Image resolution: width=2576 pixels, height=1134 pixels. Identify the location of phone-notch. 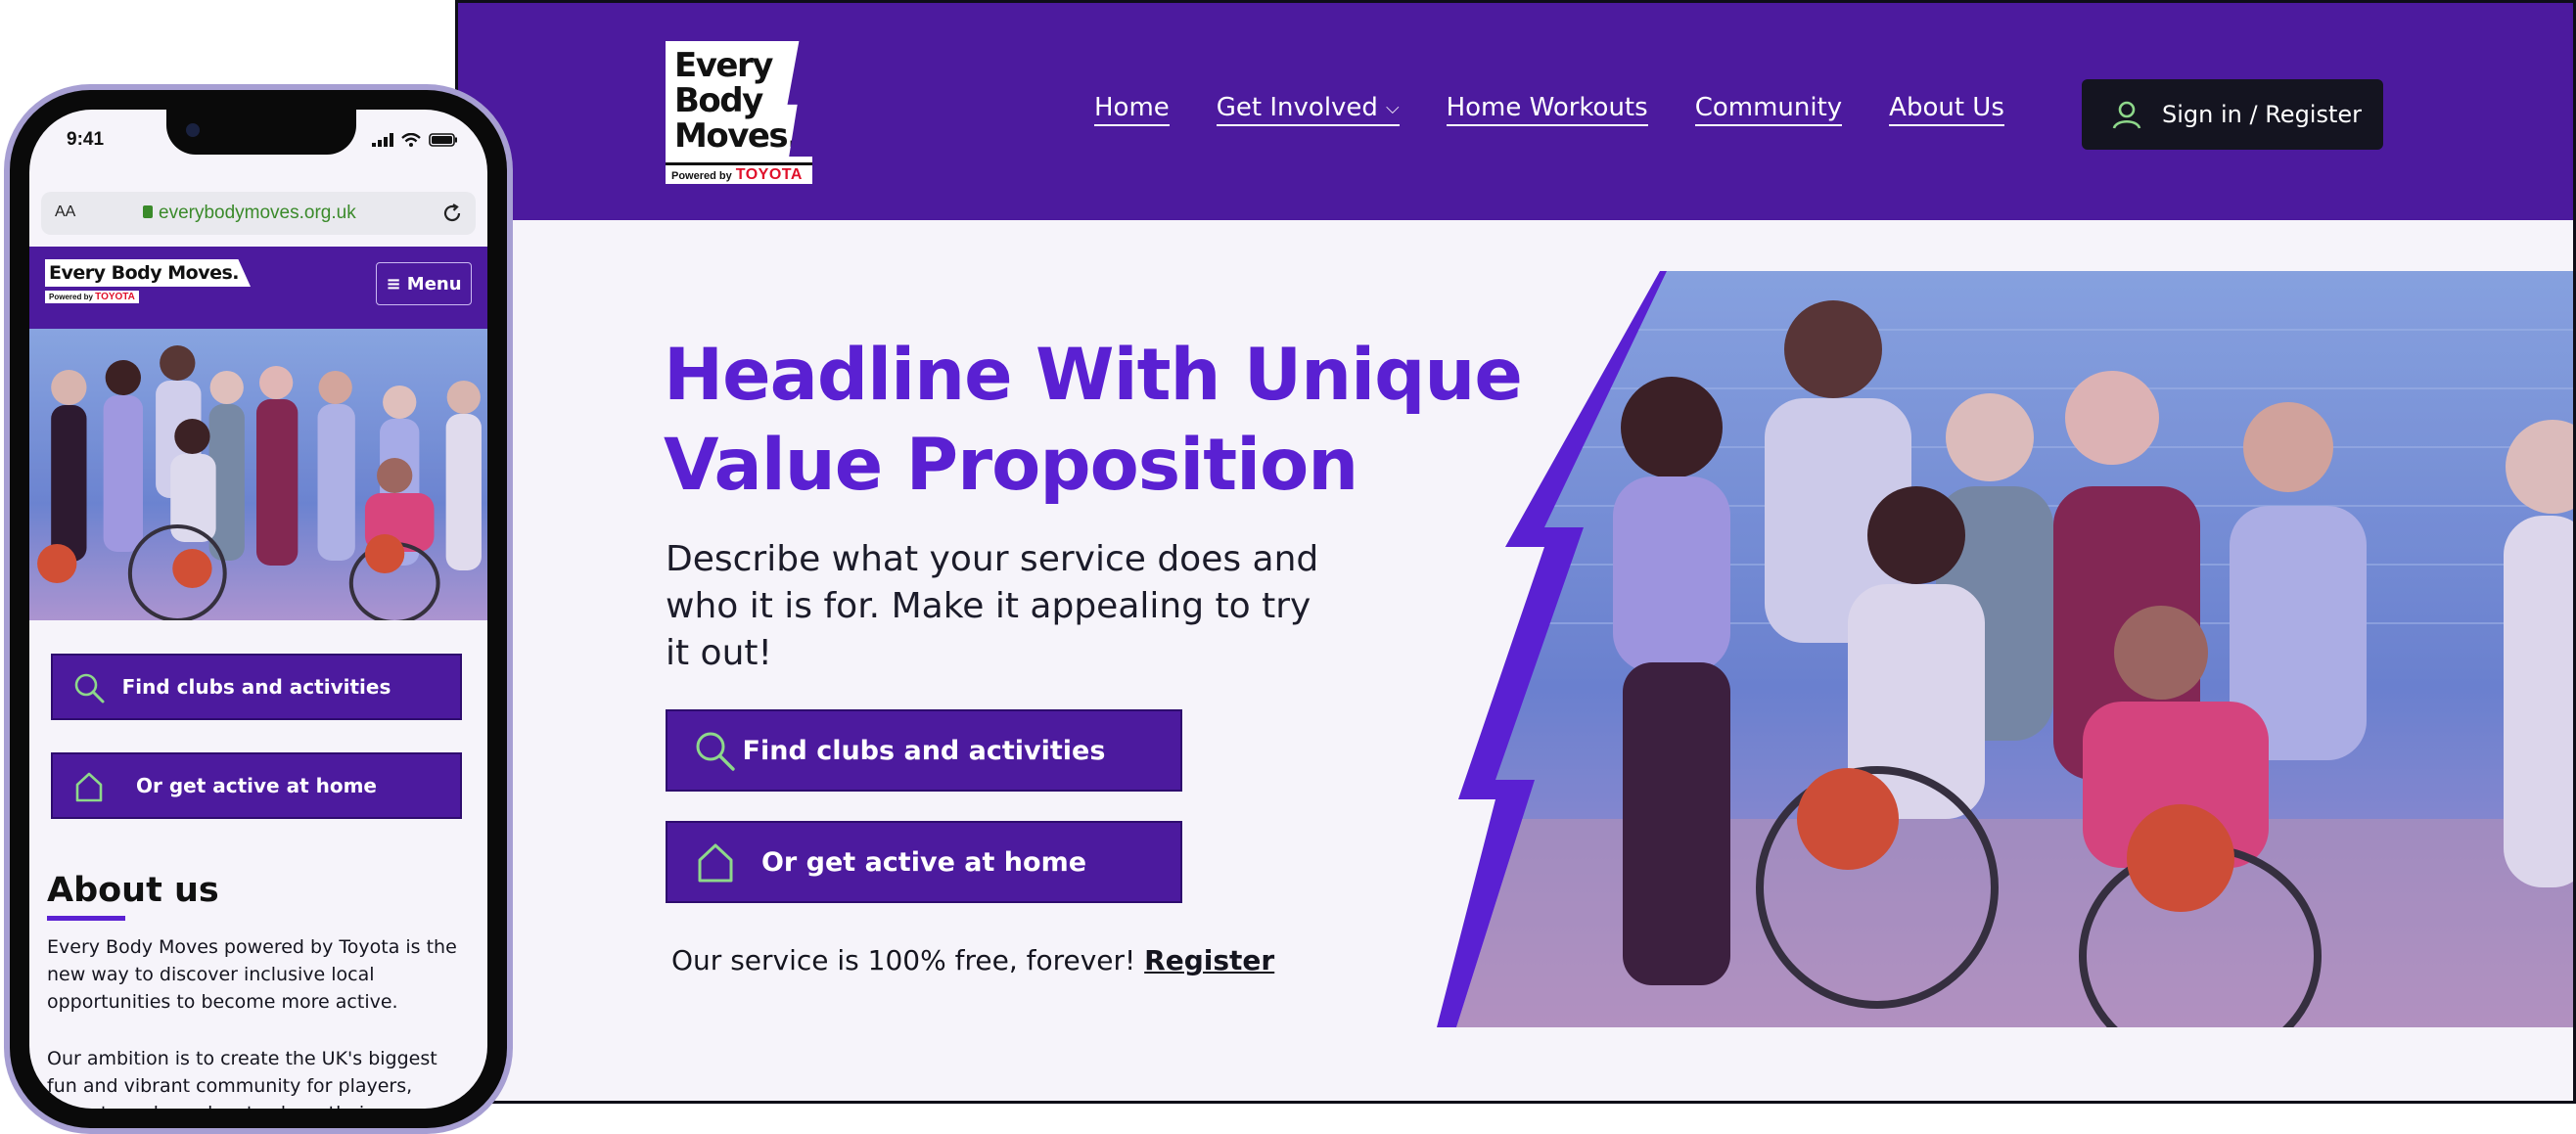
(261, 132).